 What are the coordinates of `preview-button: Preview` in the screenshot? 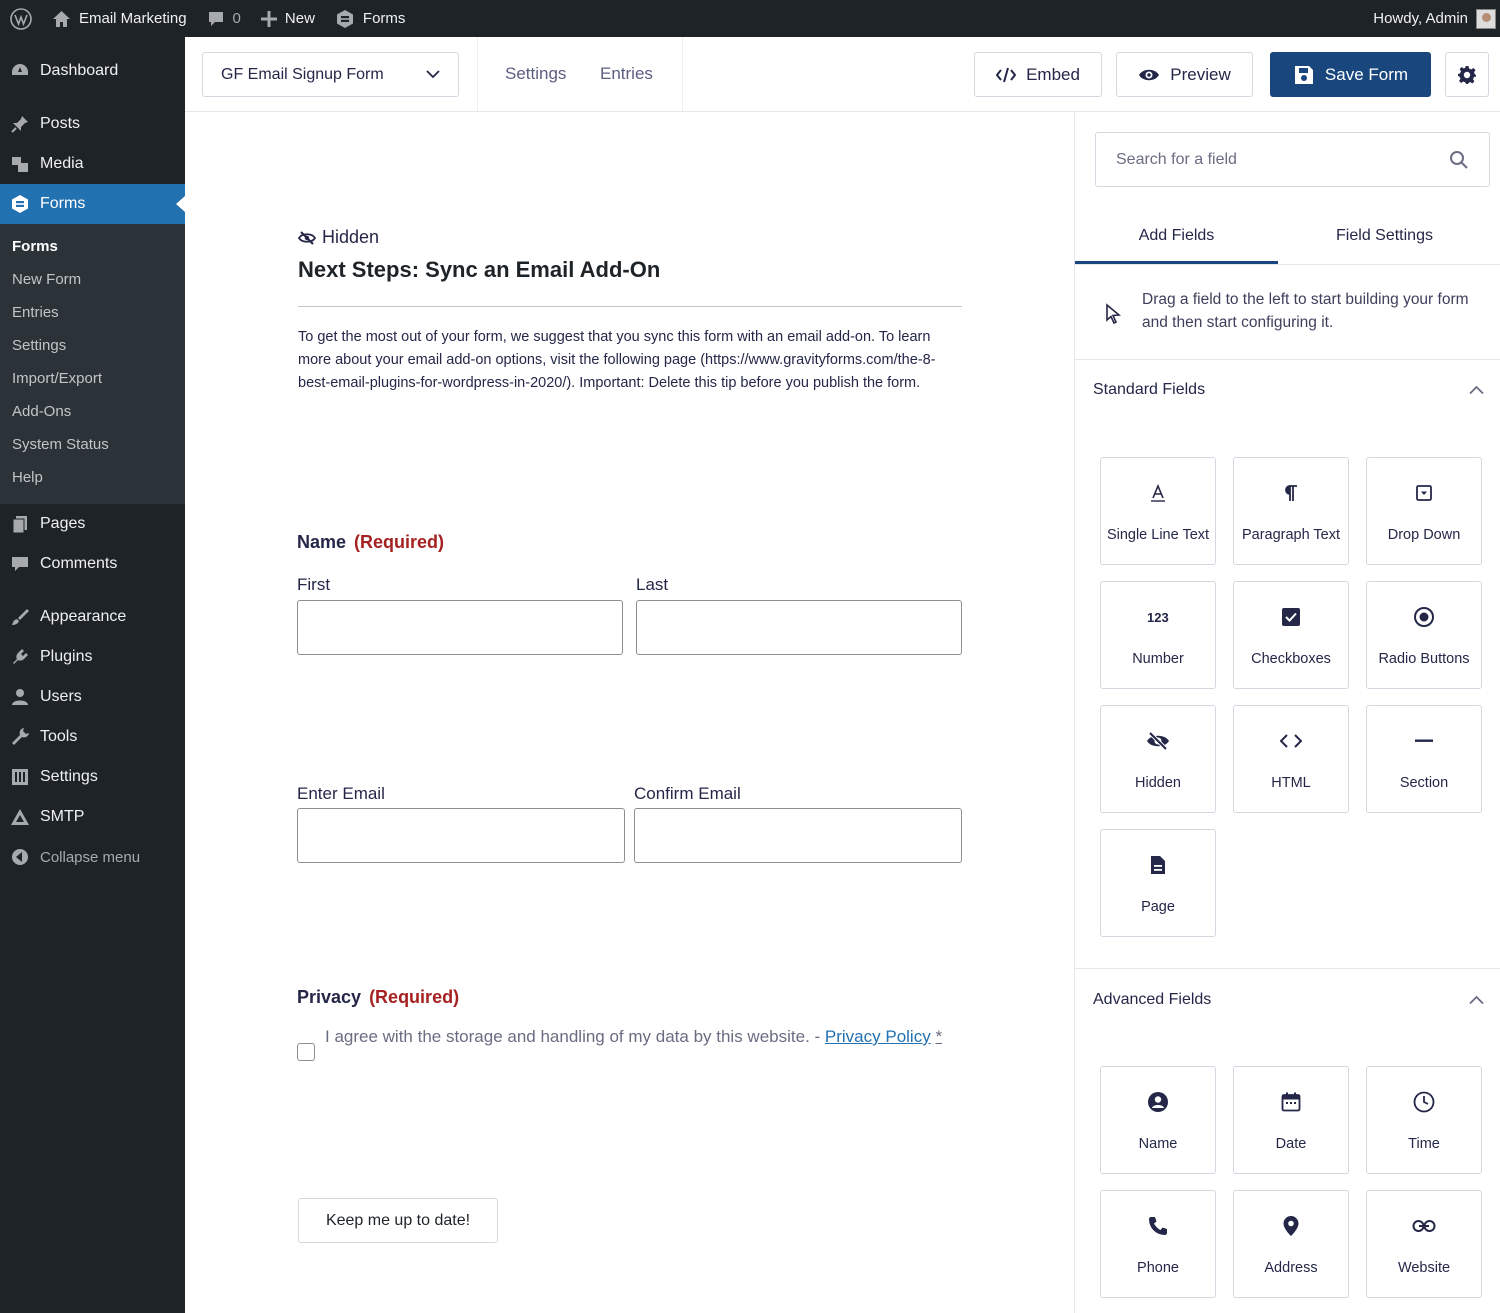 It's located at (1184, 74).